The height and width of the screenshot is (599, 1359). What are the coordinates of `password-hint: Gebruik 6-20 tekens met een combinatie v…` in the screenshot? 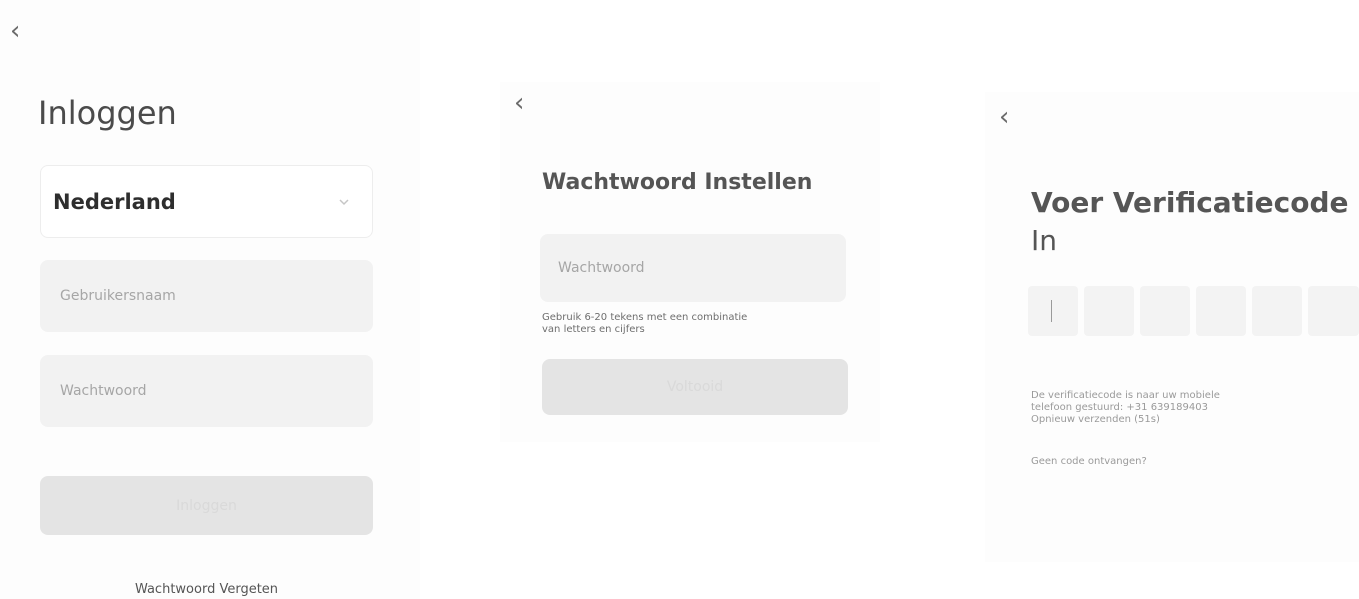 It's located at (644, 324).